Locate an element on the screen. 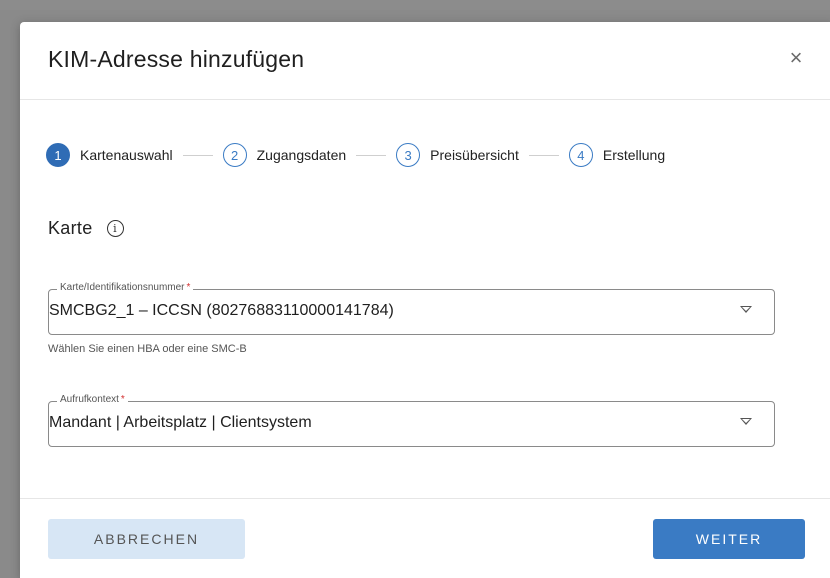 The image size is (830, 578). step-creation: 4 Erstellung is located at coordinates (617, 155).